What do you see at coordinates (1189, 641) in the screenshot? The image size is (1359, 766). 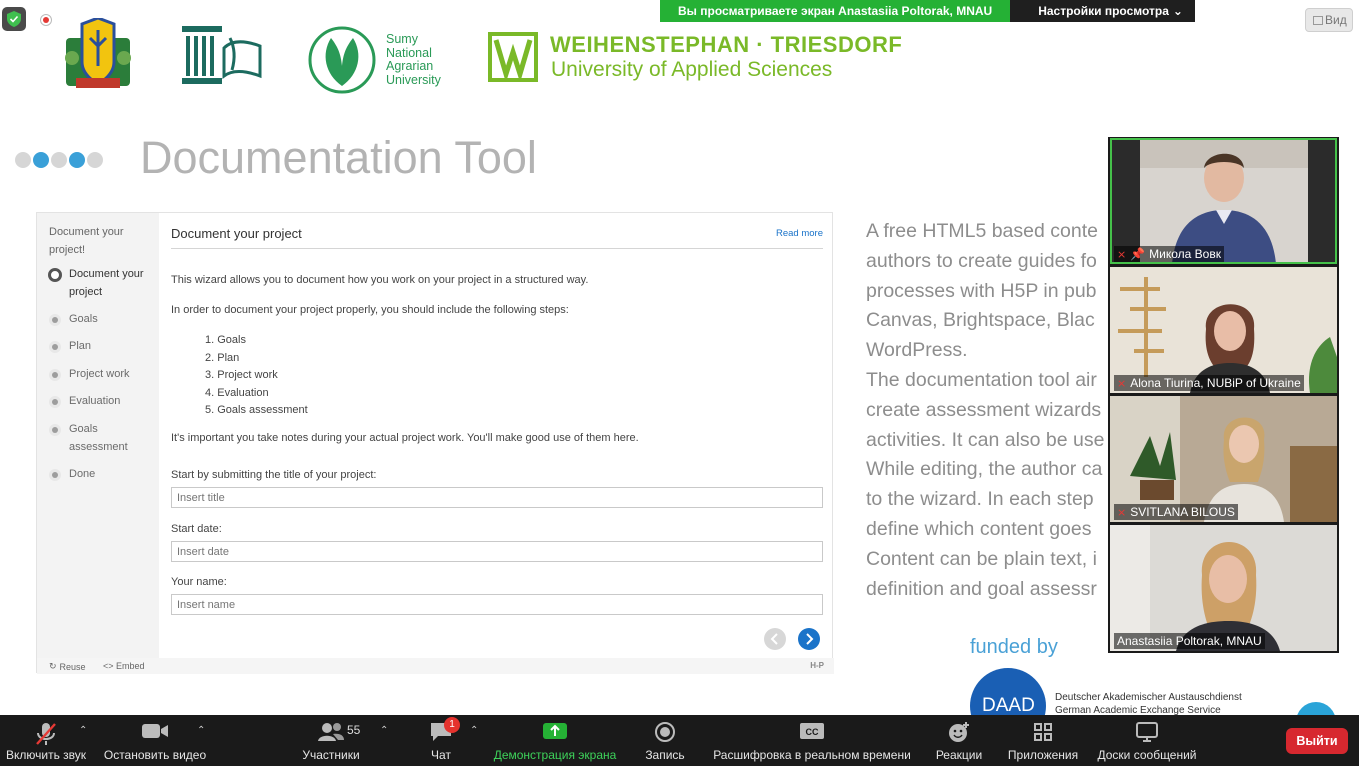 I see `participant-name: Anastasiia Poltorak, MNAU` at bounding box center [1189, 641].